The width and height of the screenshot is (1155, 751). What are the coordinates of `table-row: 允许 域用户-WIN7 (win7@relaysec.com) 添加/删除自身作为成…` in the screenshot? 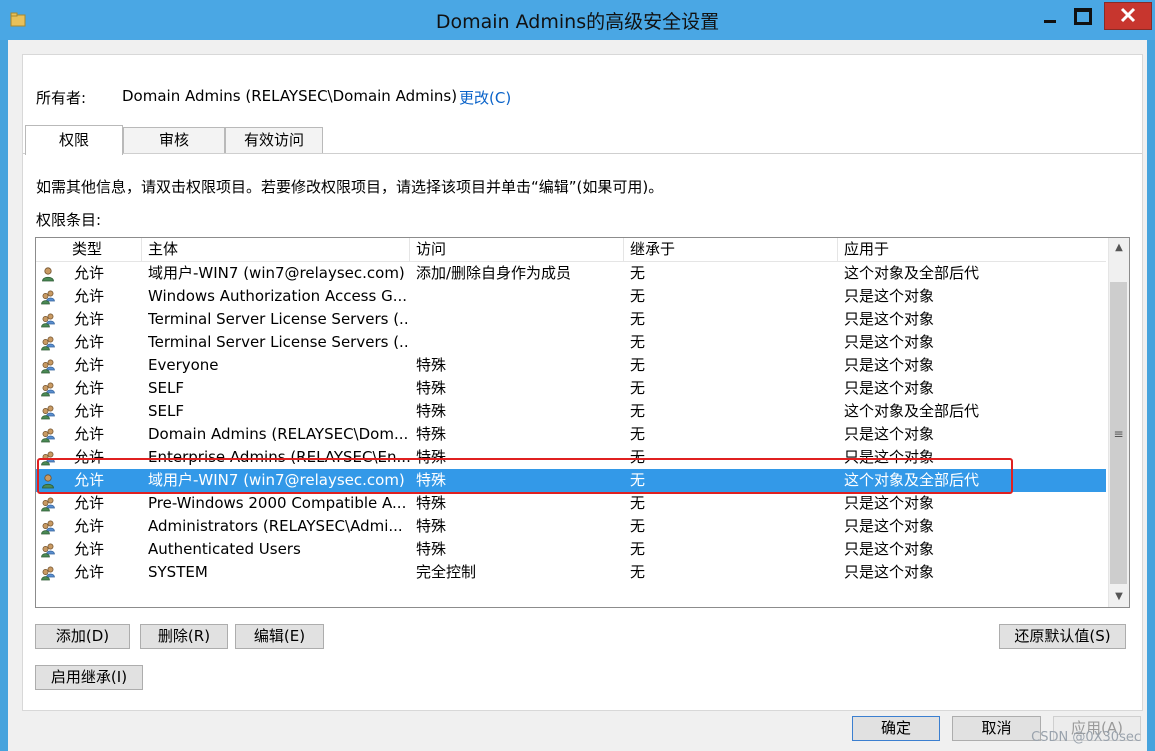 It's located at (571, 273).